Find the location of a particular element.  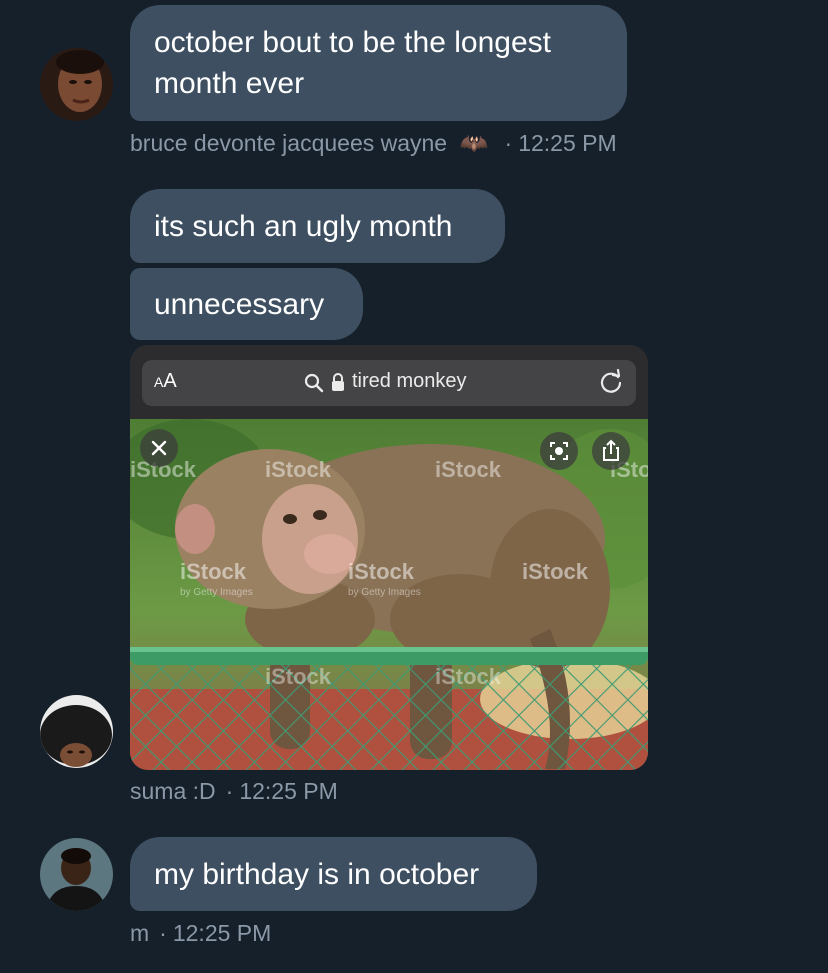

message-meta-3: m · 12:25 PM is located at coordinates (200, 933).